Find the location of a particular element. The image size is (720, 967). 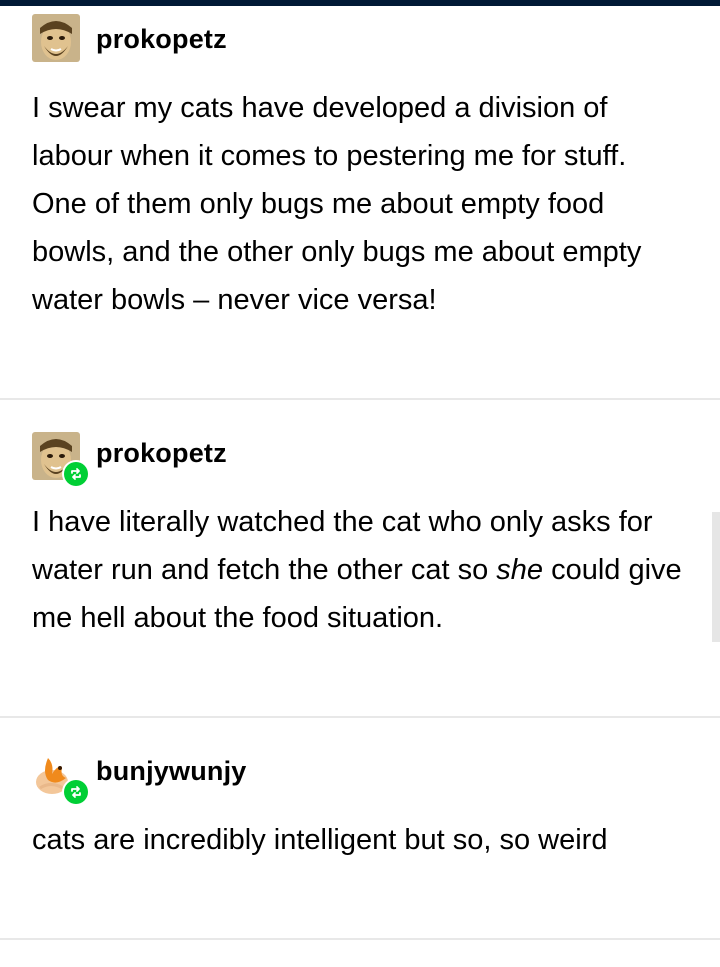

bearded-man-avatar-icon is located at coordinates (56, 38).